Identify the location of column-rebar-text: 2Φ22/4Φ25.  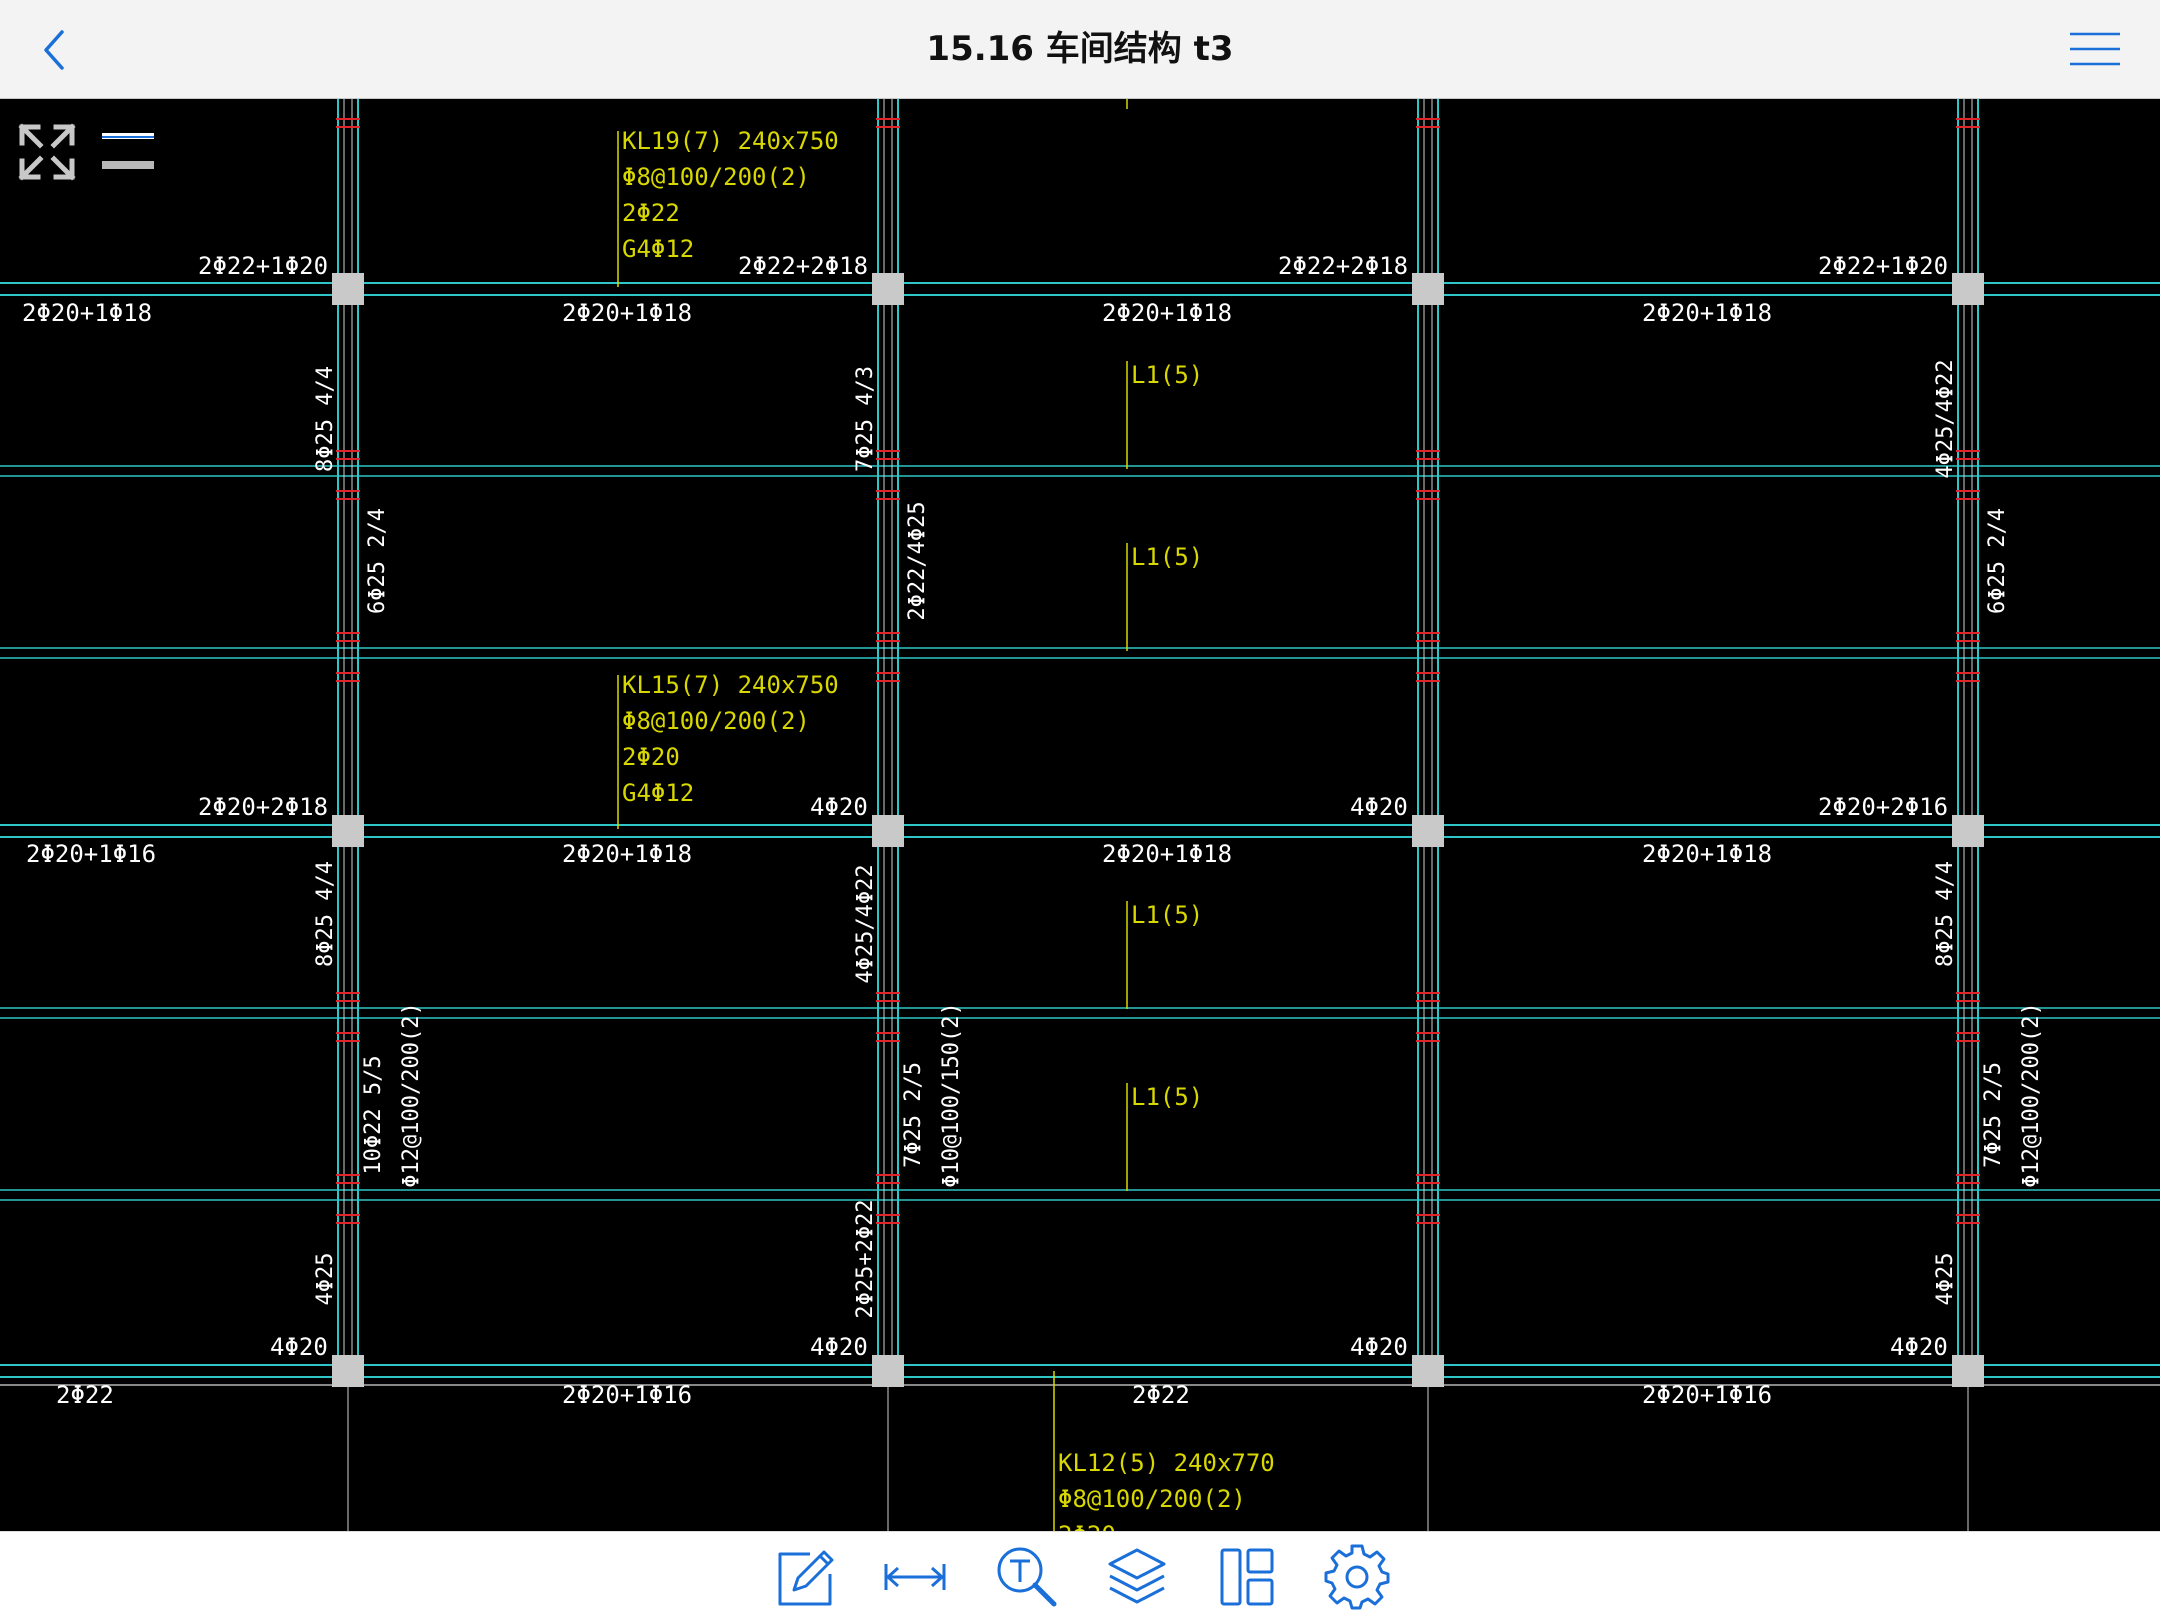
(917, 560).